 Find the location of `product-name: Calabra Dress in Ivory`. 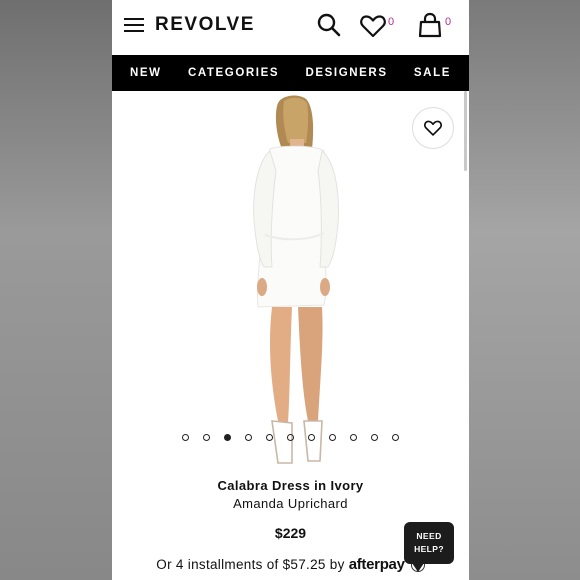

product-name: Calabra Dress in Ivory is located at coordinates (290, 485).